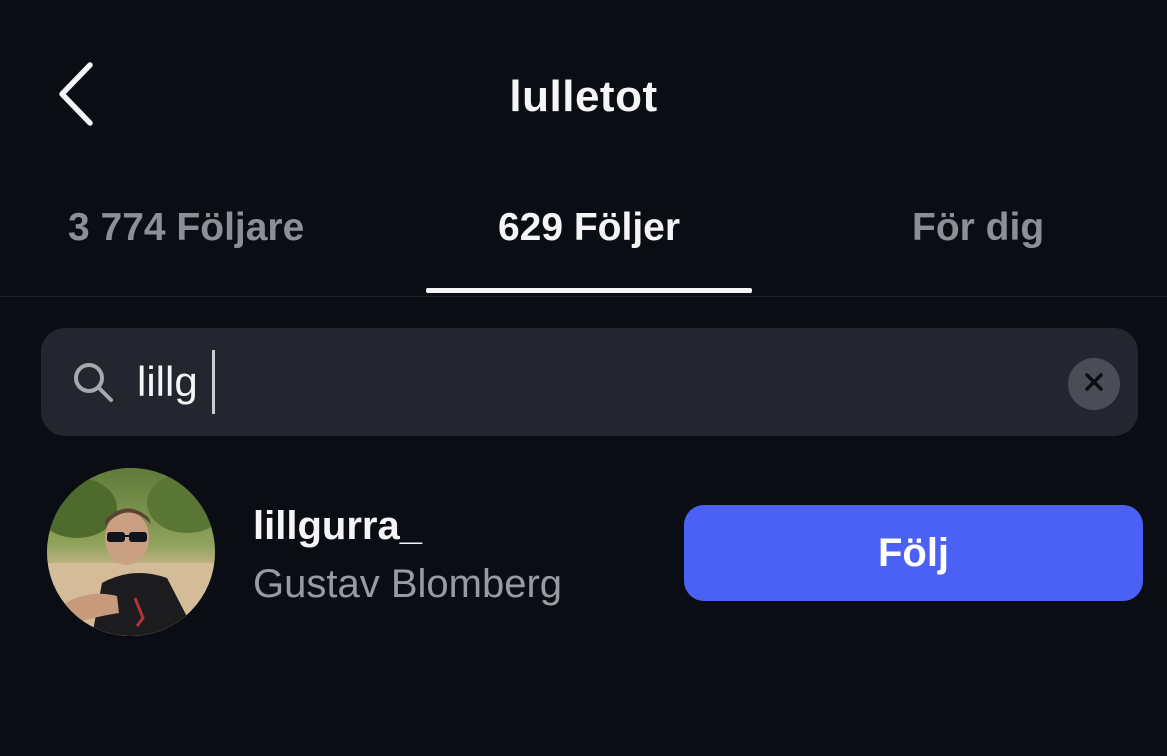 Image resolution: width=1167 pixels, height=756 pixels. Describe the element at coordinates (583, 96) in the screenshot. I see `page-title: lulletot` at that location.